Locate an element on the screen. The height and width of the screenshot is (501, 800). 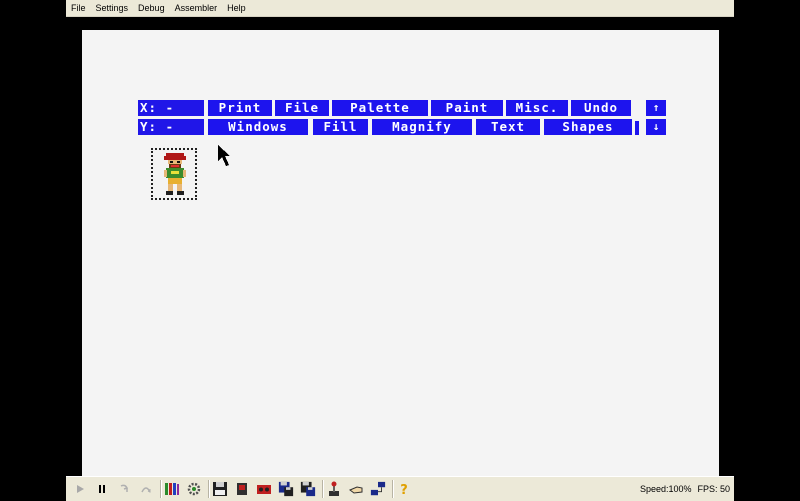
character-sprite is located at coordinates (175, 174).